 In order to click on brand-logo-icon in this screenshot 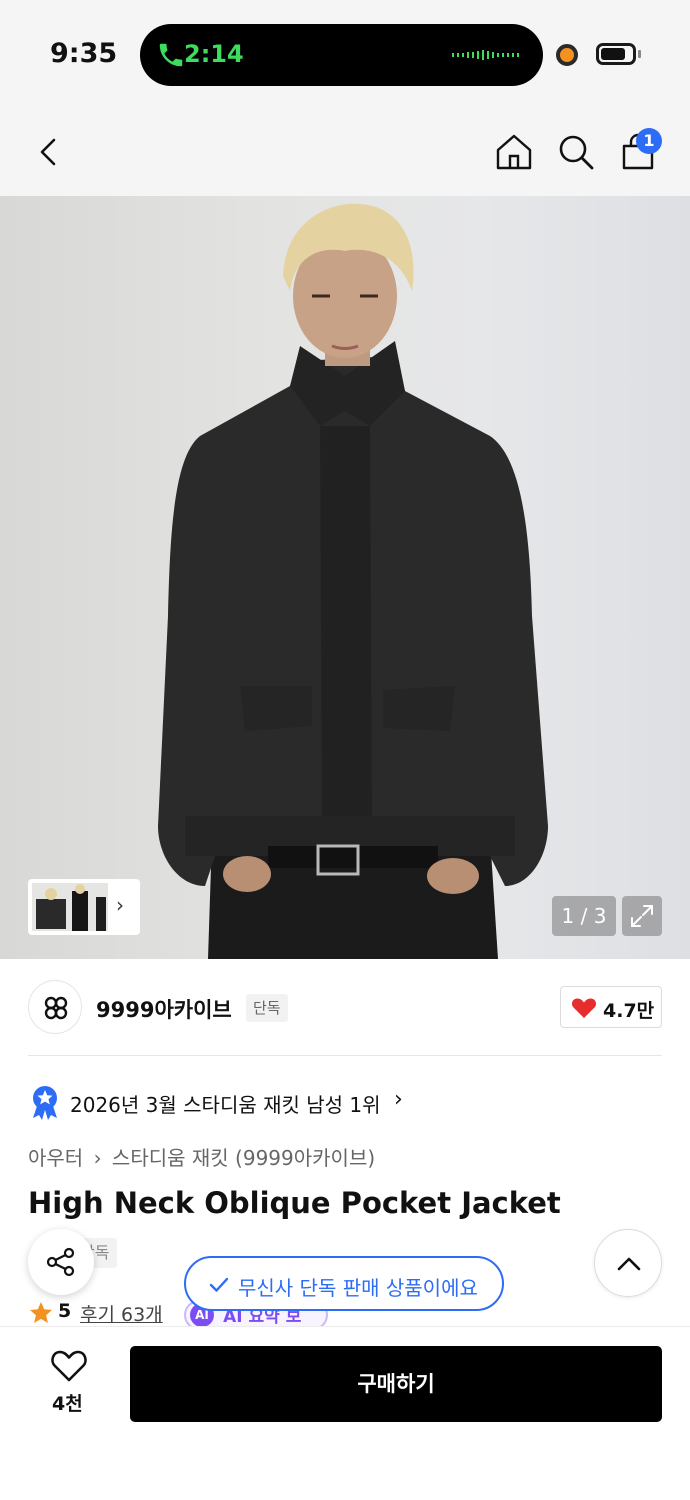, I will do `click(56, 1008)`.